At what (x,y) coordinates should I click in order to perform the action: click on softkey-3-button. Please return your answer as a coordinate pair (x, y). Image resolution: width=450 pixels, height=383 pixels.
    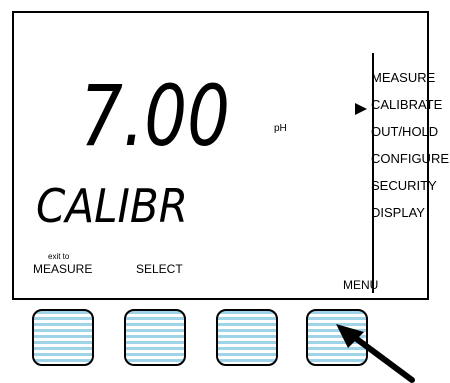
    Looking at the image, I should click on (247, 337).